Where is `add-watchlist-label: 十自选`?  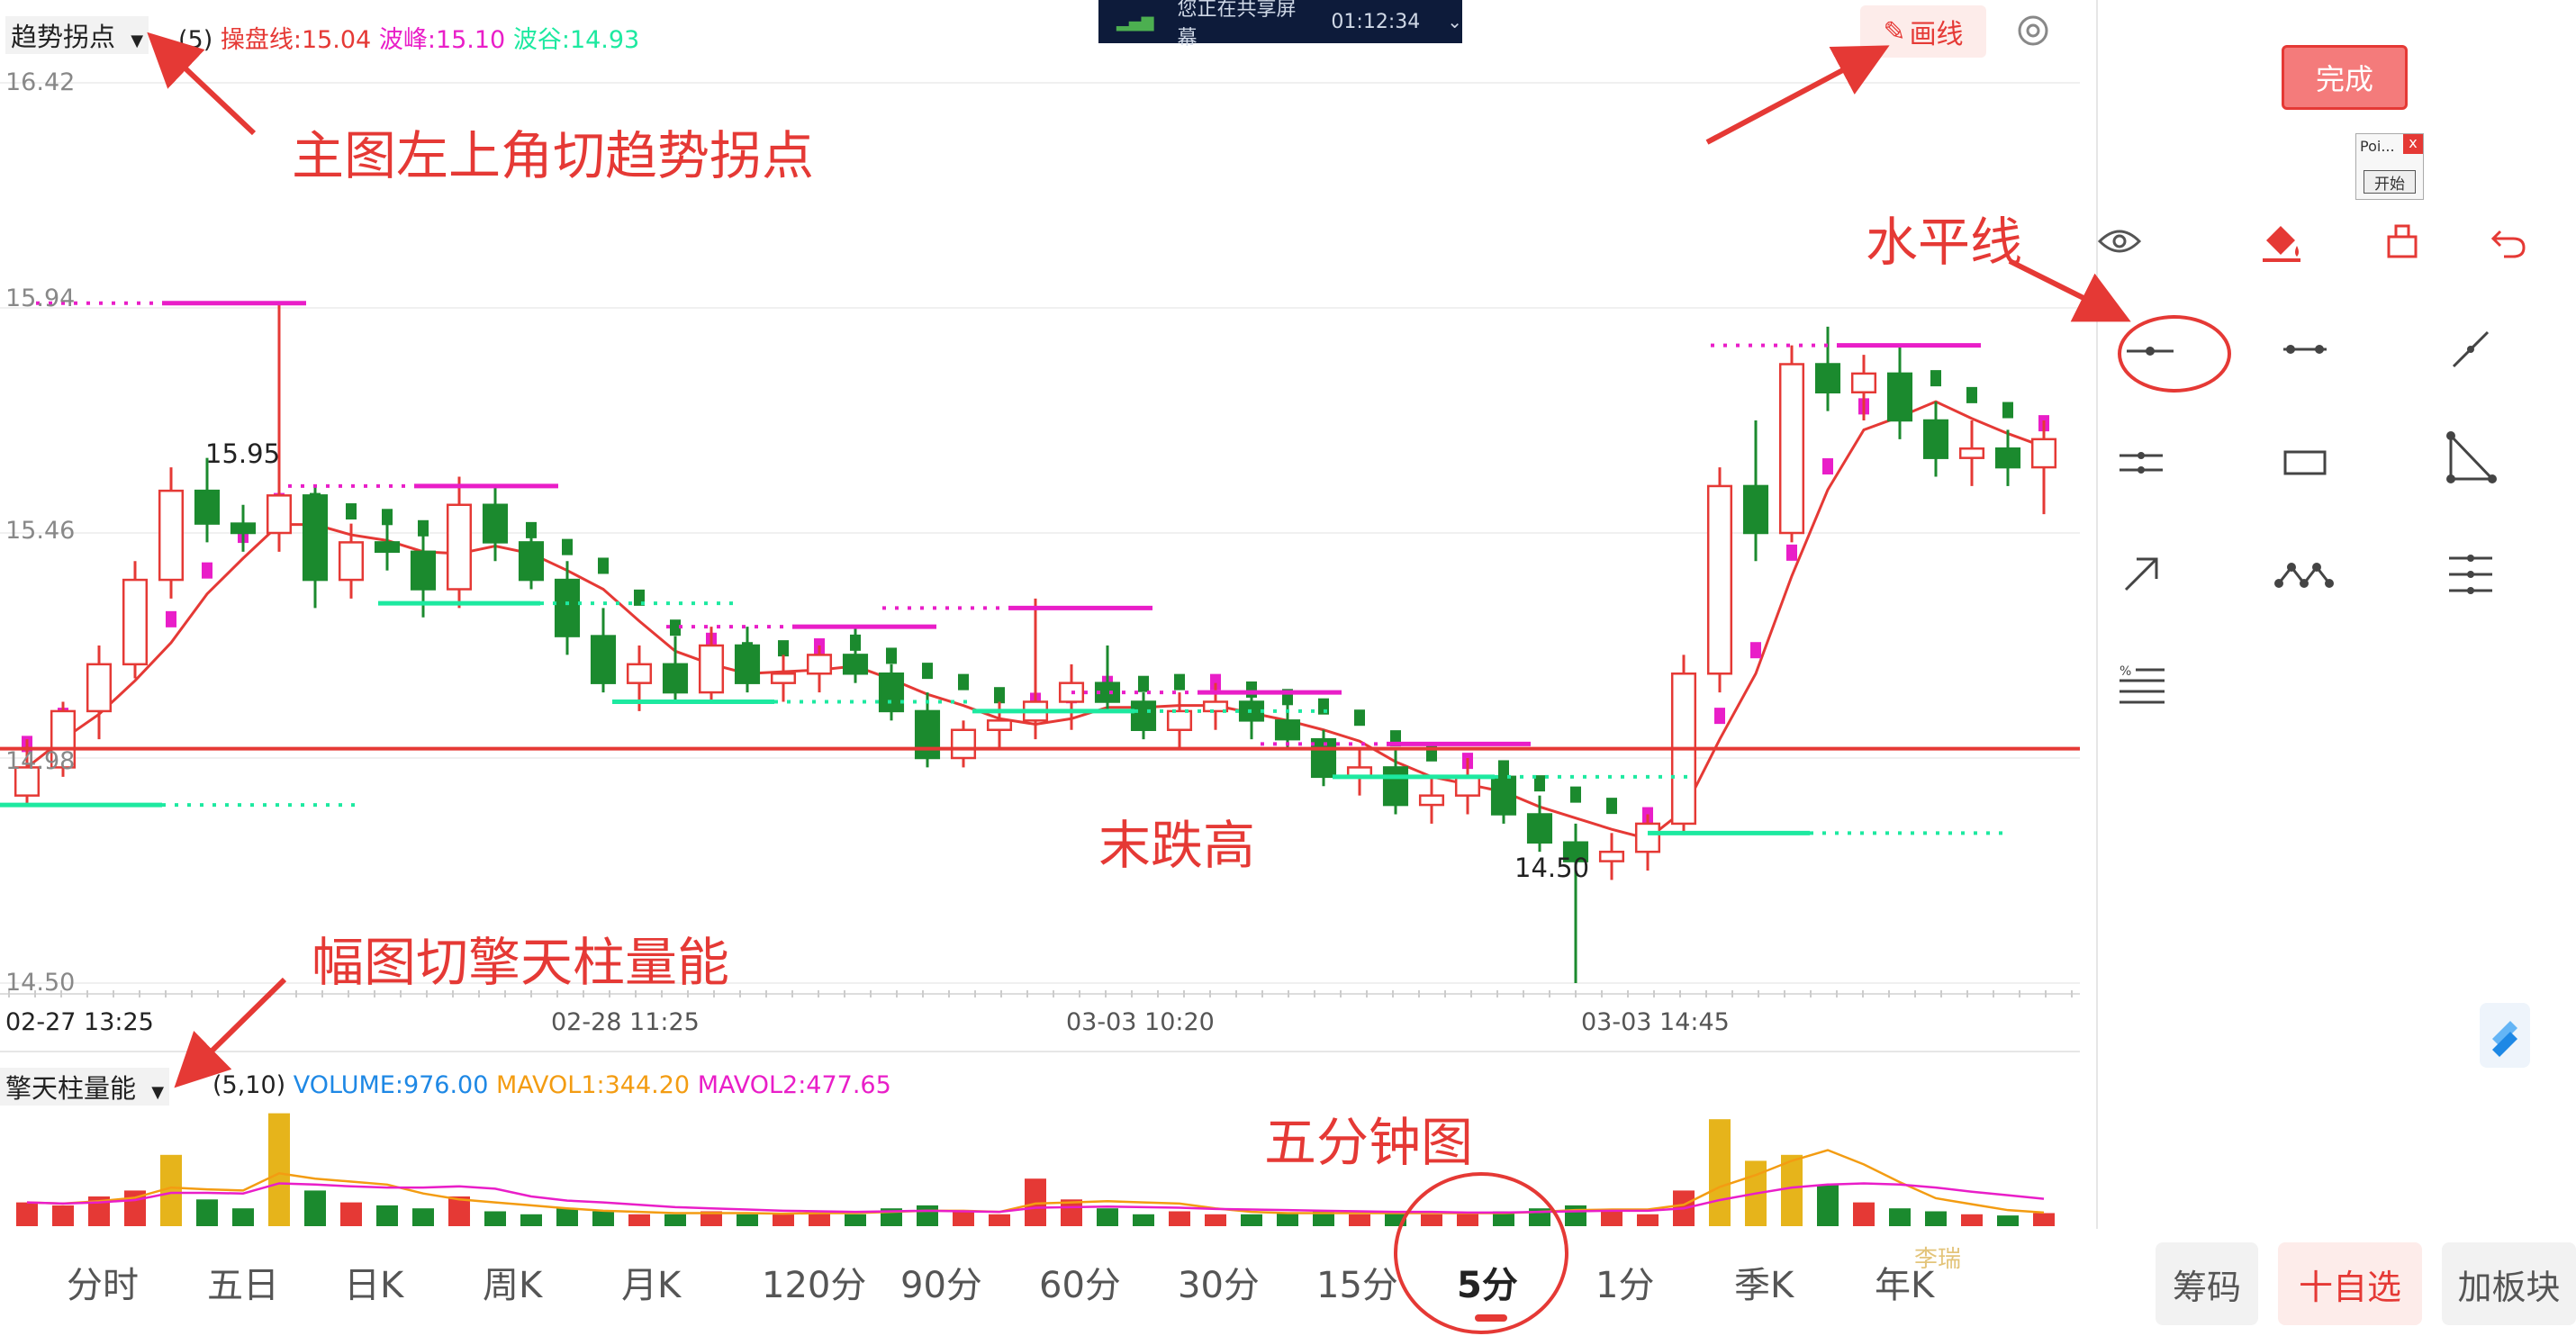 add-watchlist-label: 十自选 is located at coordinates (2349, 1287).